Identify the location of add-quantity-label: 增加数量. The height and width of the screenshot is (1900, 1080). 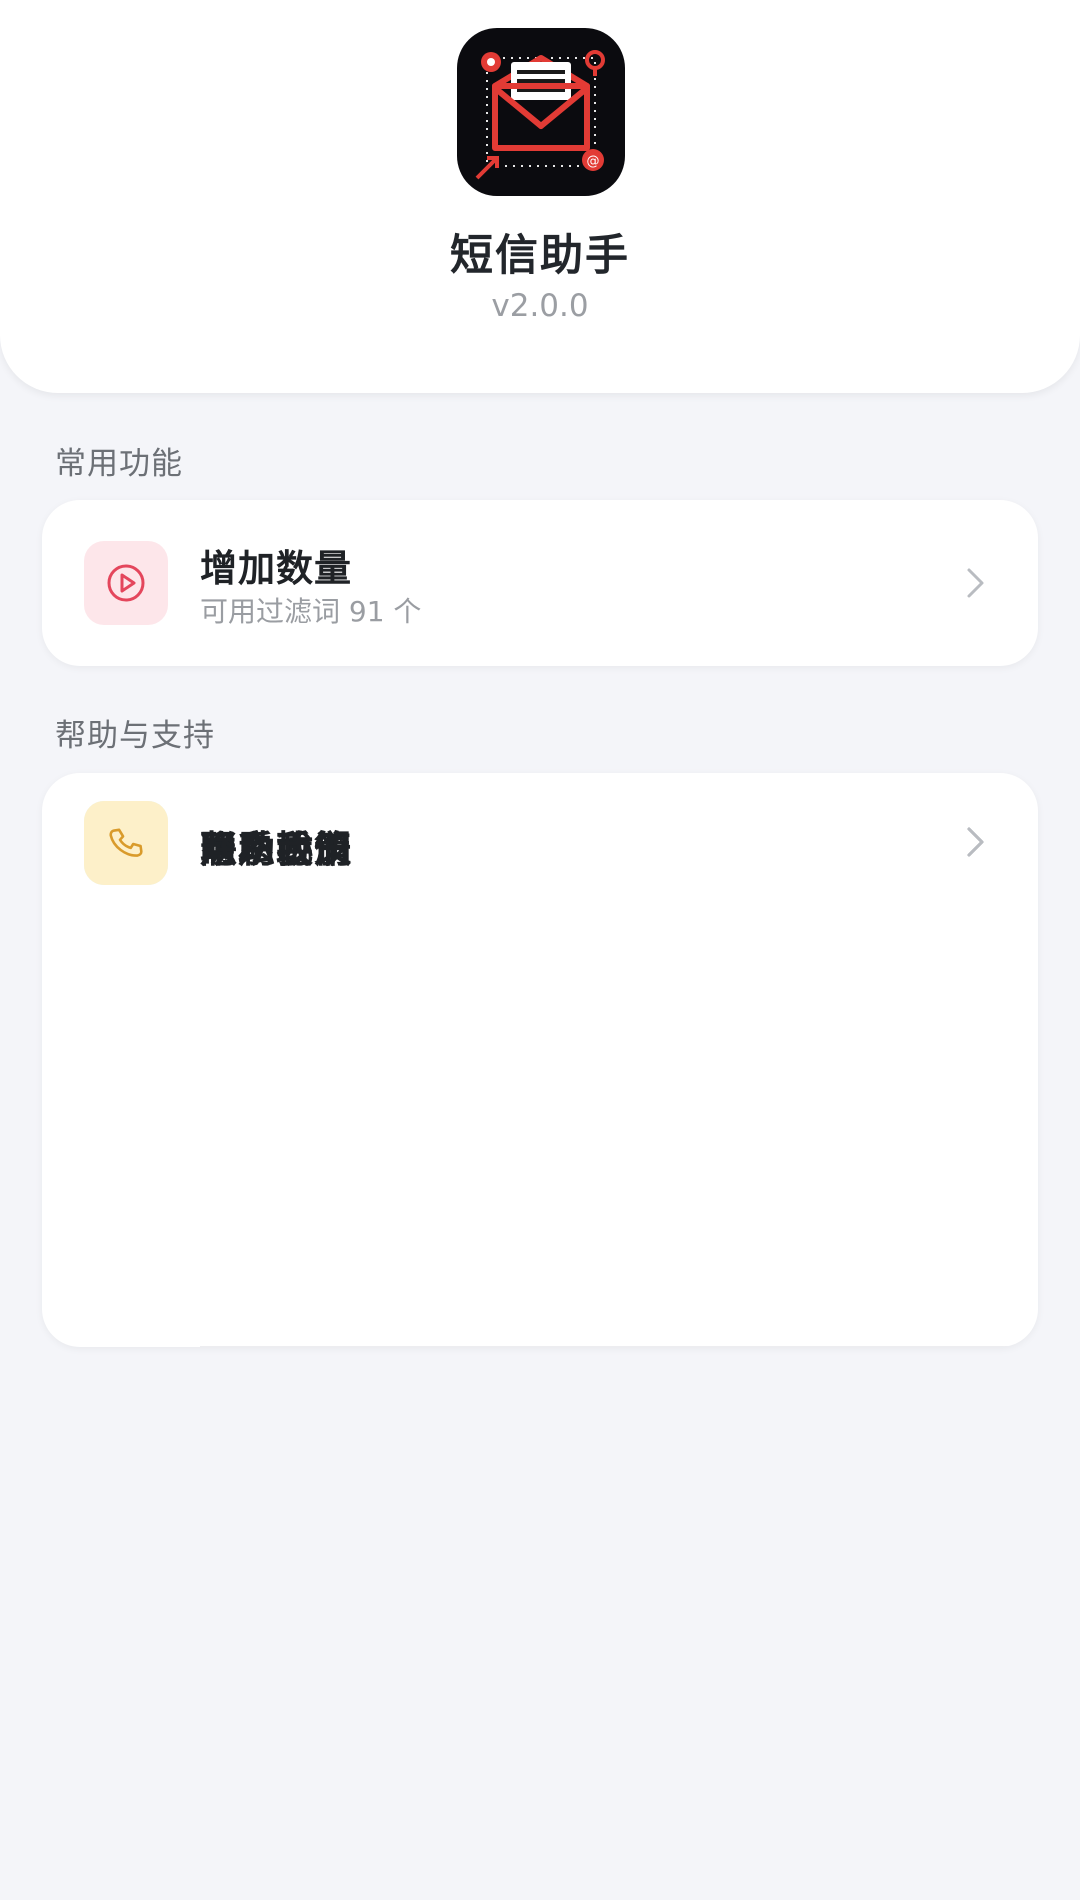
(276, 568).